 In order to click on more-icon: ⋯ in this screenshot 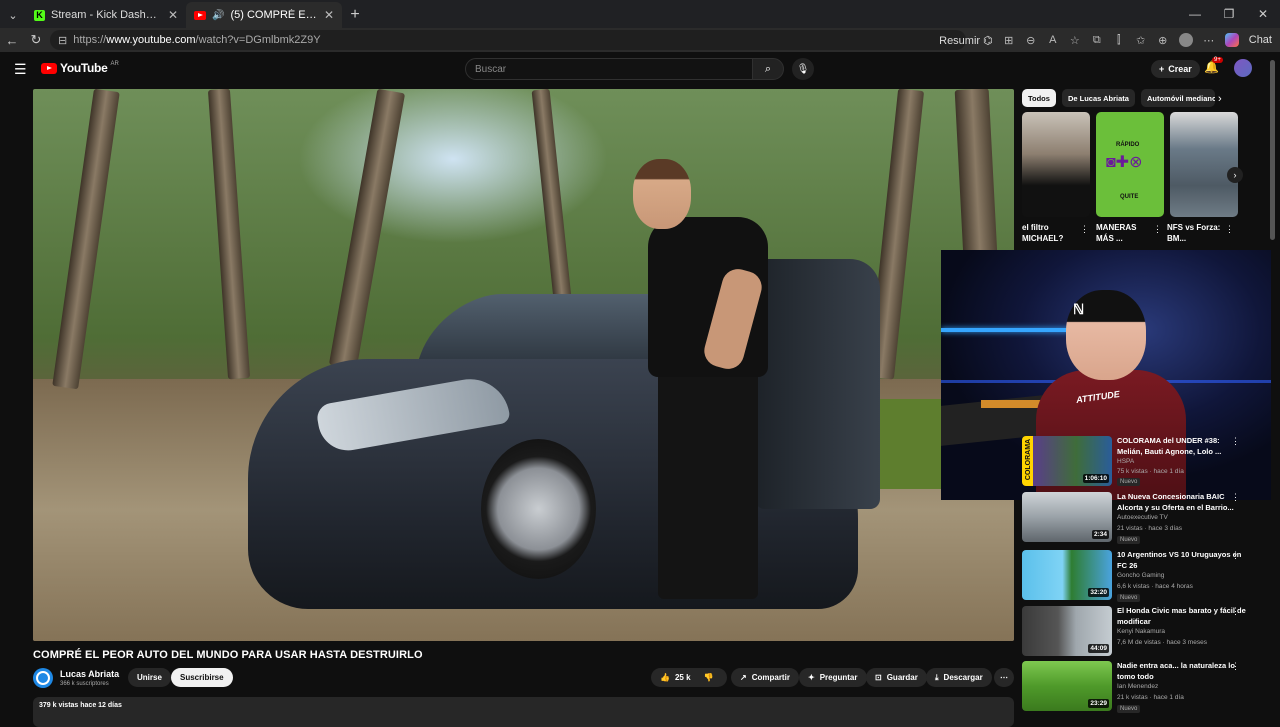, I will do `click(1004, 677)`.